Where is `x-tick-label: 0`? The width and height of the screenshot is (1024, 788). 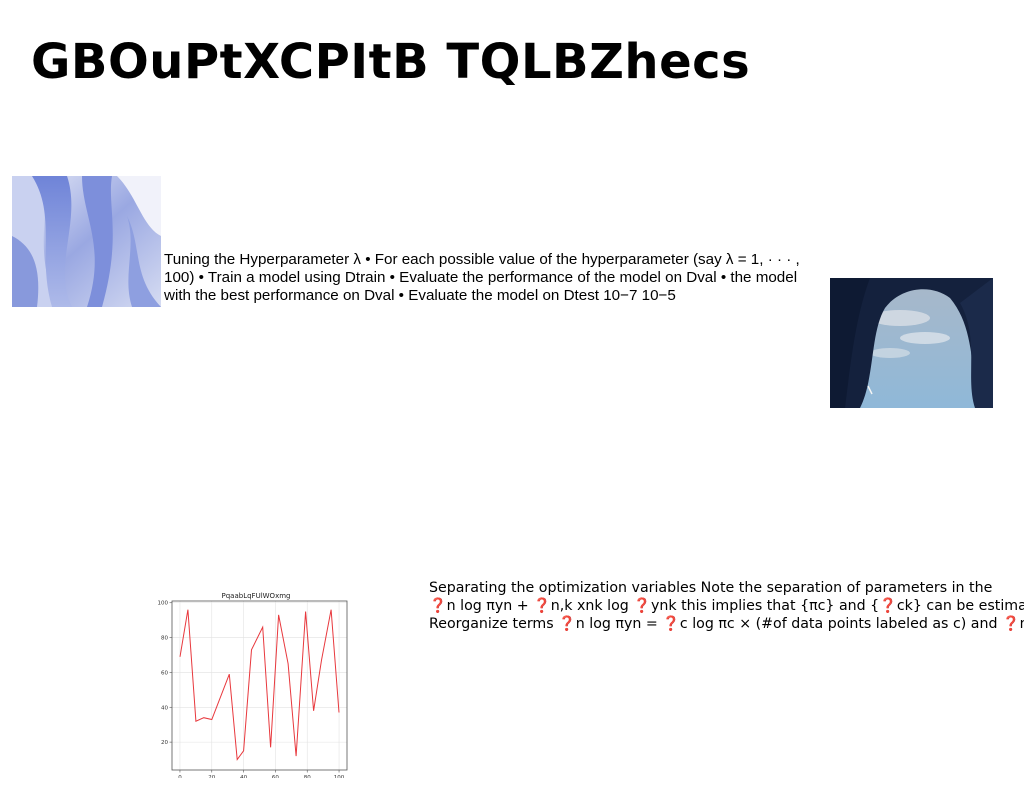
x-tick-label: 0 is located at coordinates (180, 776).